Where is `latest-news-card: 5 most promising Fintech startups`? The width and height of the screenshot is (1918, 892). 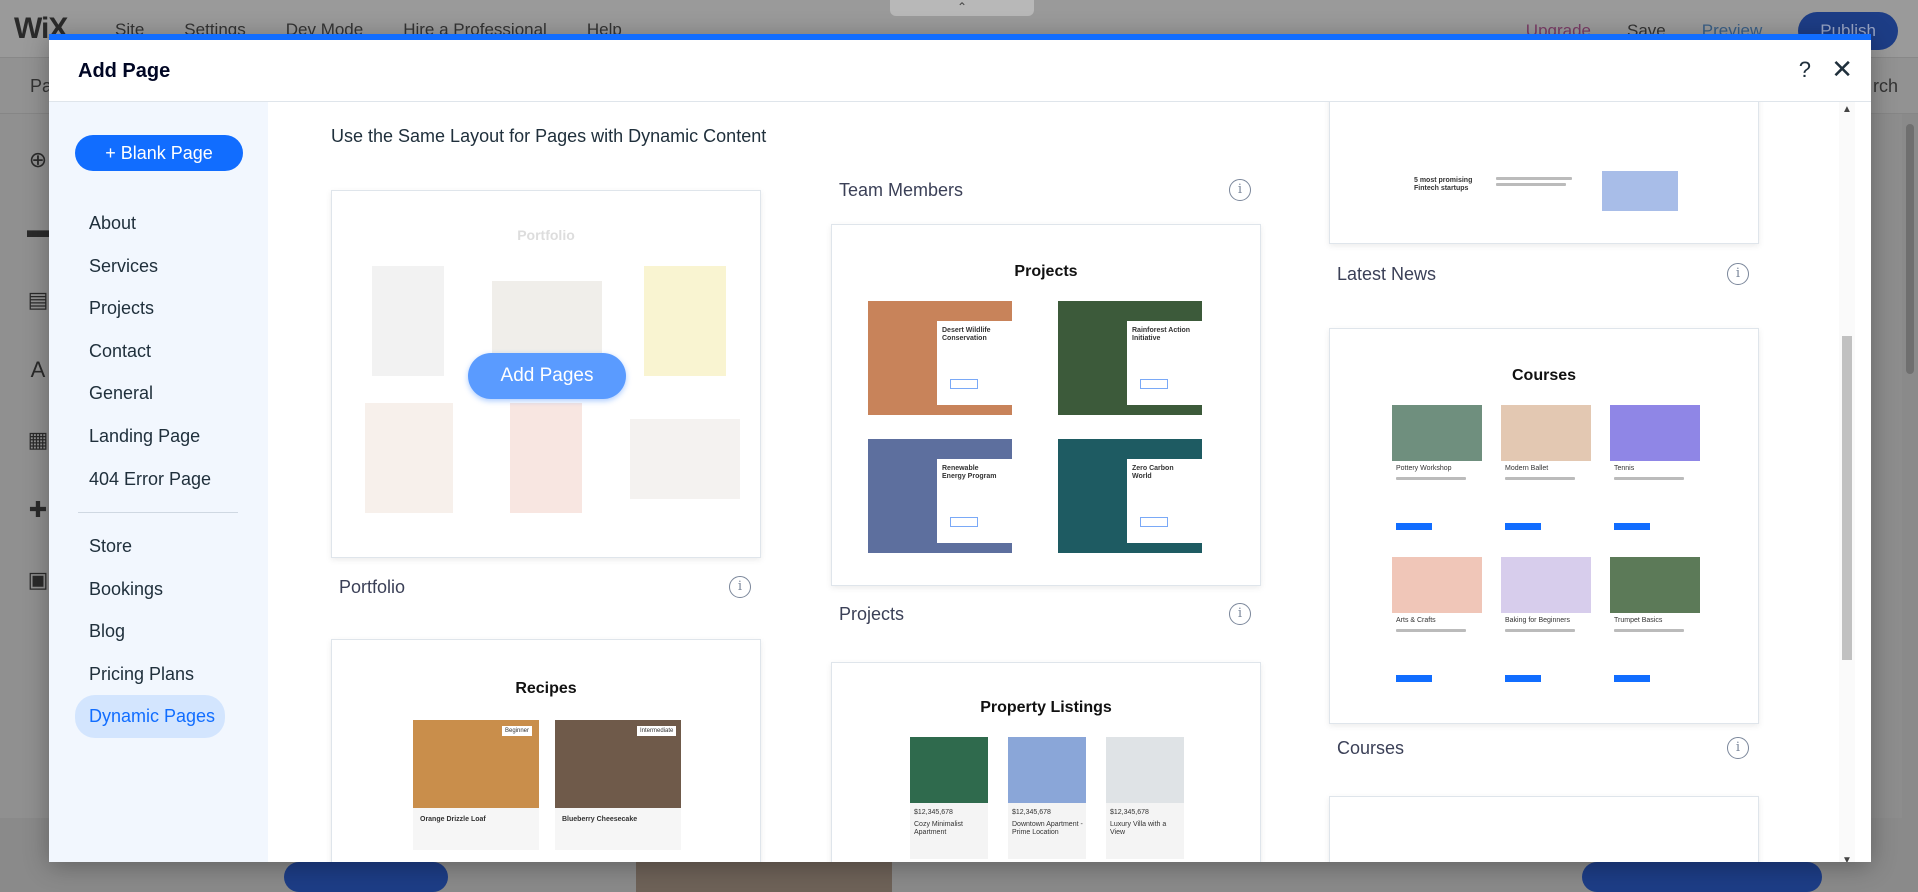 latest-news-card: 5 most promising Fintech startups is located at coordinates (1544, 173).